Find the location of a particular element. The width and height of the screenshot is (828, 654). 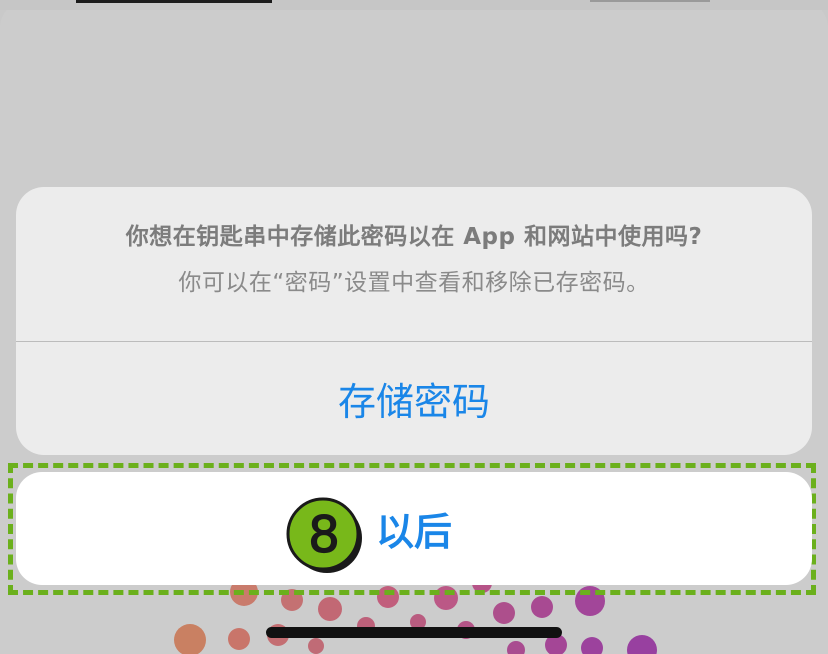

status-strip-left is located at coordinates (174, 1).